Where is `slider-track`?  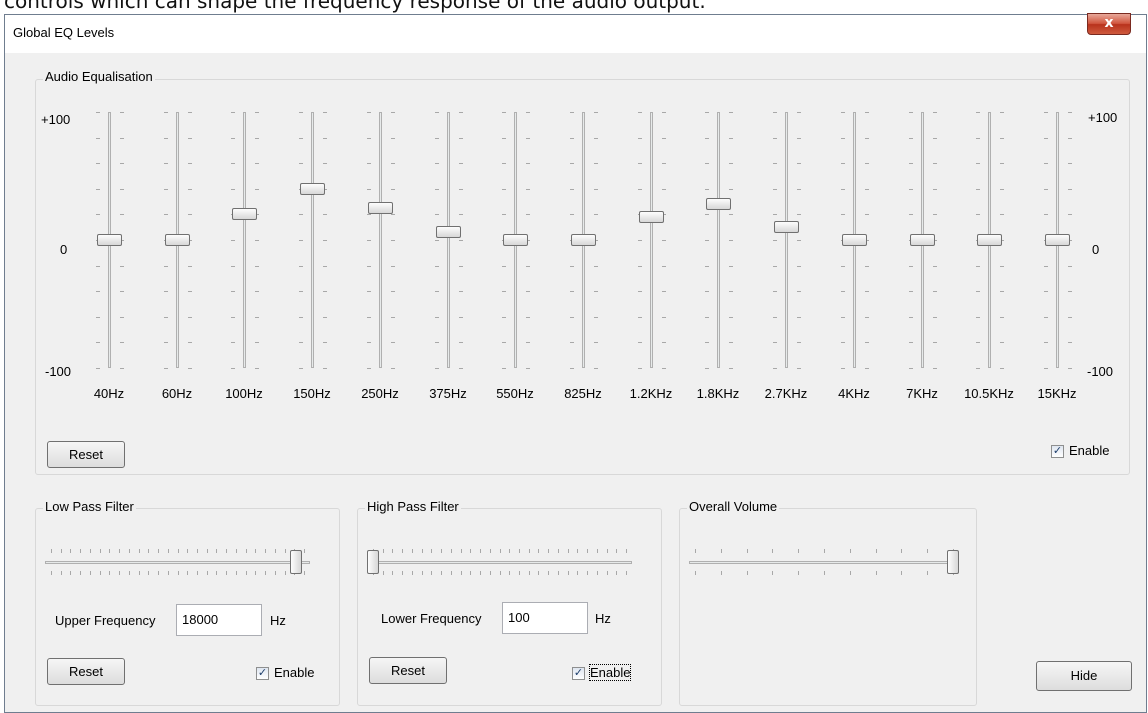
slider-track is located at coordinates (177, 562).